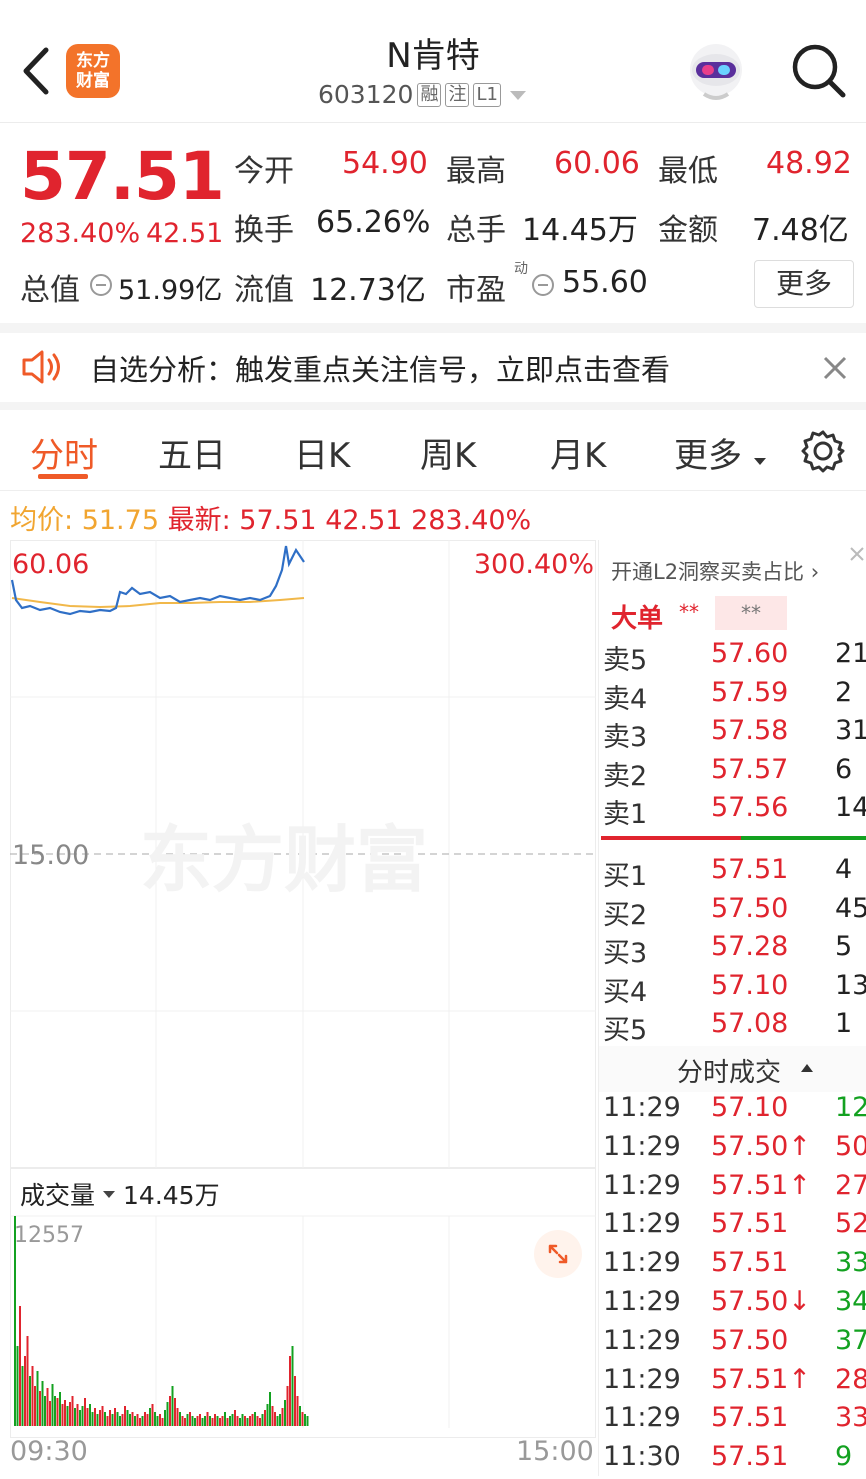 Image resolution: width=866 pixels, height=1479 pixels. I want to click on divider, so click(433, 328).